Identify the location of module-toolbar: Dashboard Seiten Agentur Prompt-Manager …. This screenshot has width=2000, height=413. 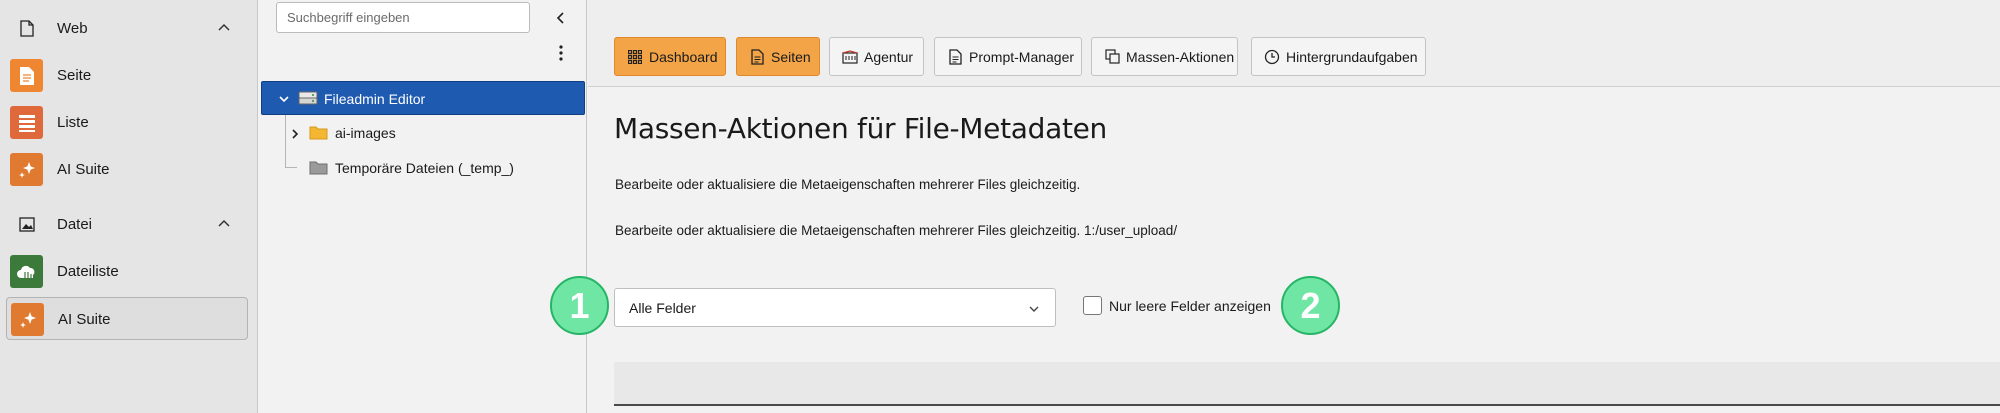
(1294, 43).